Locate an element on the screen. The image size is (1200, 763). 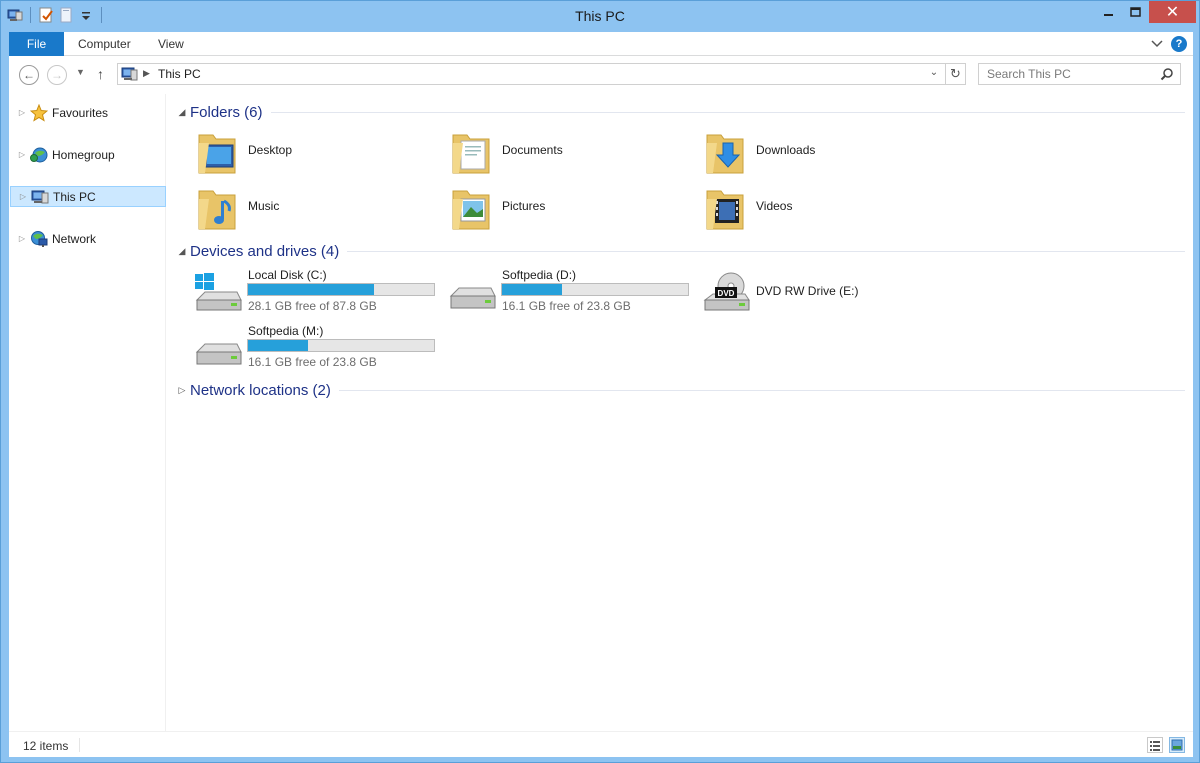
search-box is located at coordinates (1079, 74).